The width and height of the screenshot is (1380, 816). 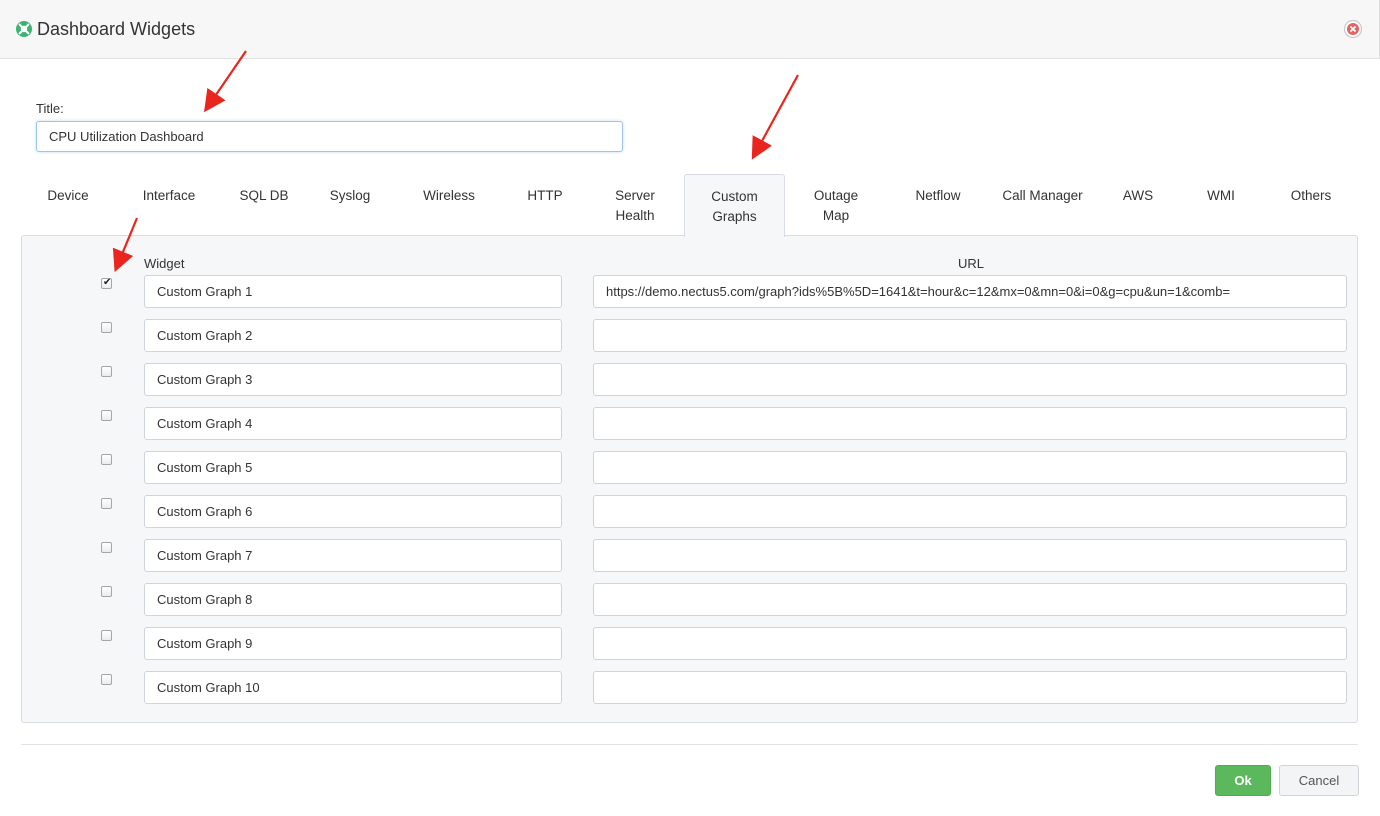 I want to click on title-input, so click(x=329, y=136).